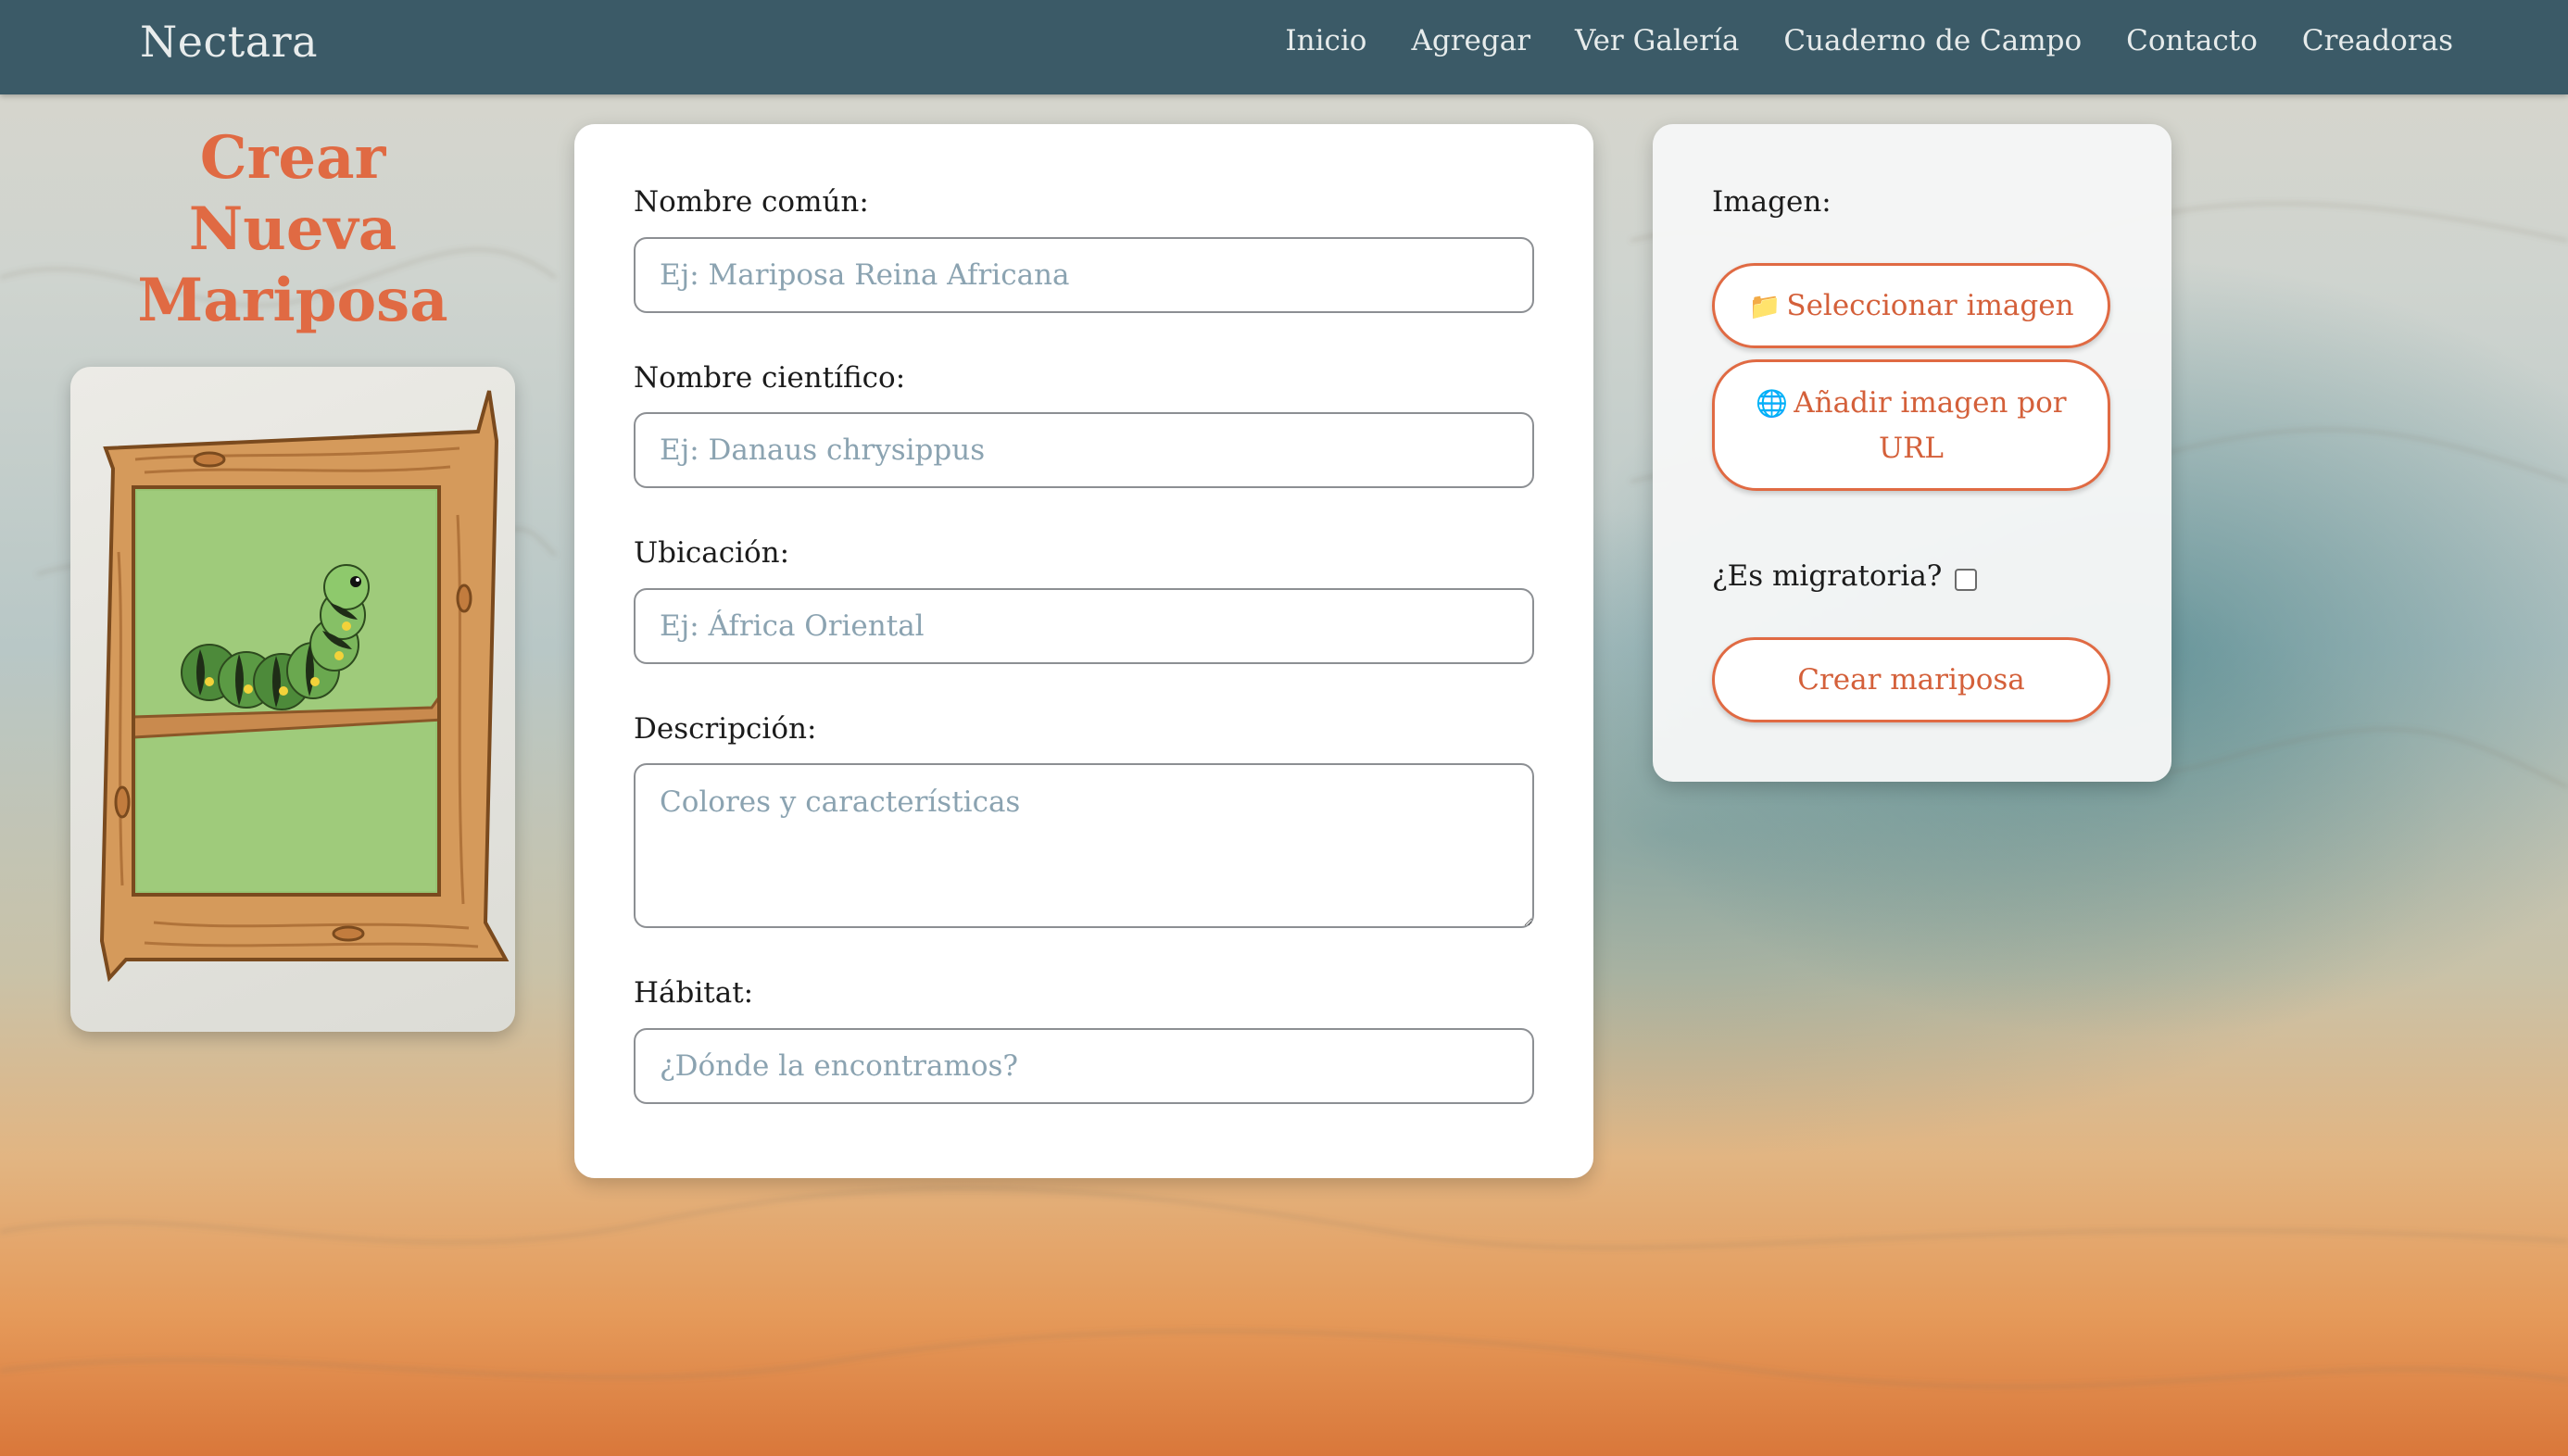  What do you see at coordinates (752, 202) in the screenshot?
I see `common-name-label: Nombre común:` at bounding box center [752, 202].